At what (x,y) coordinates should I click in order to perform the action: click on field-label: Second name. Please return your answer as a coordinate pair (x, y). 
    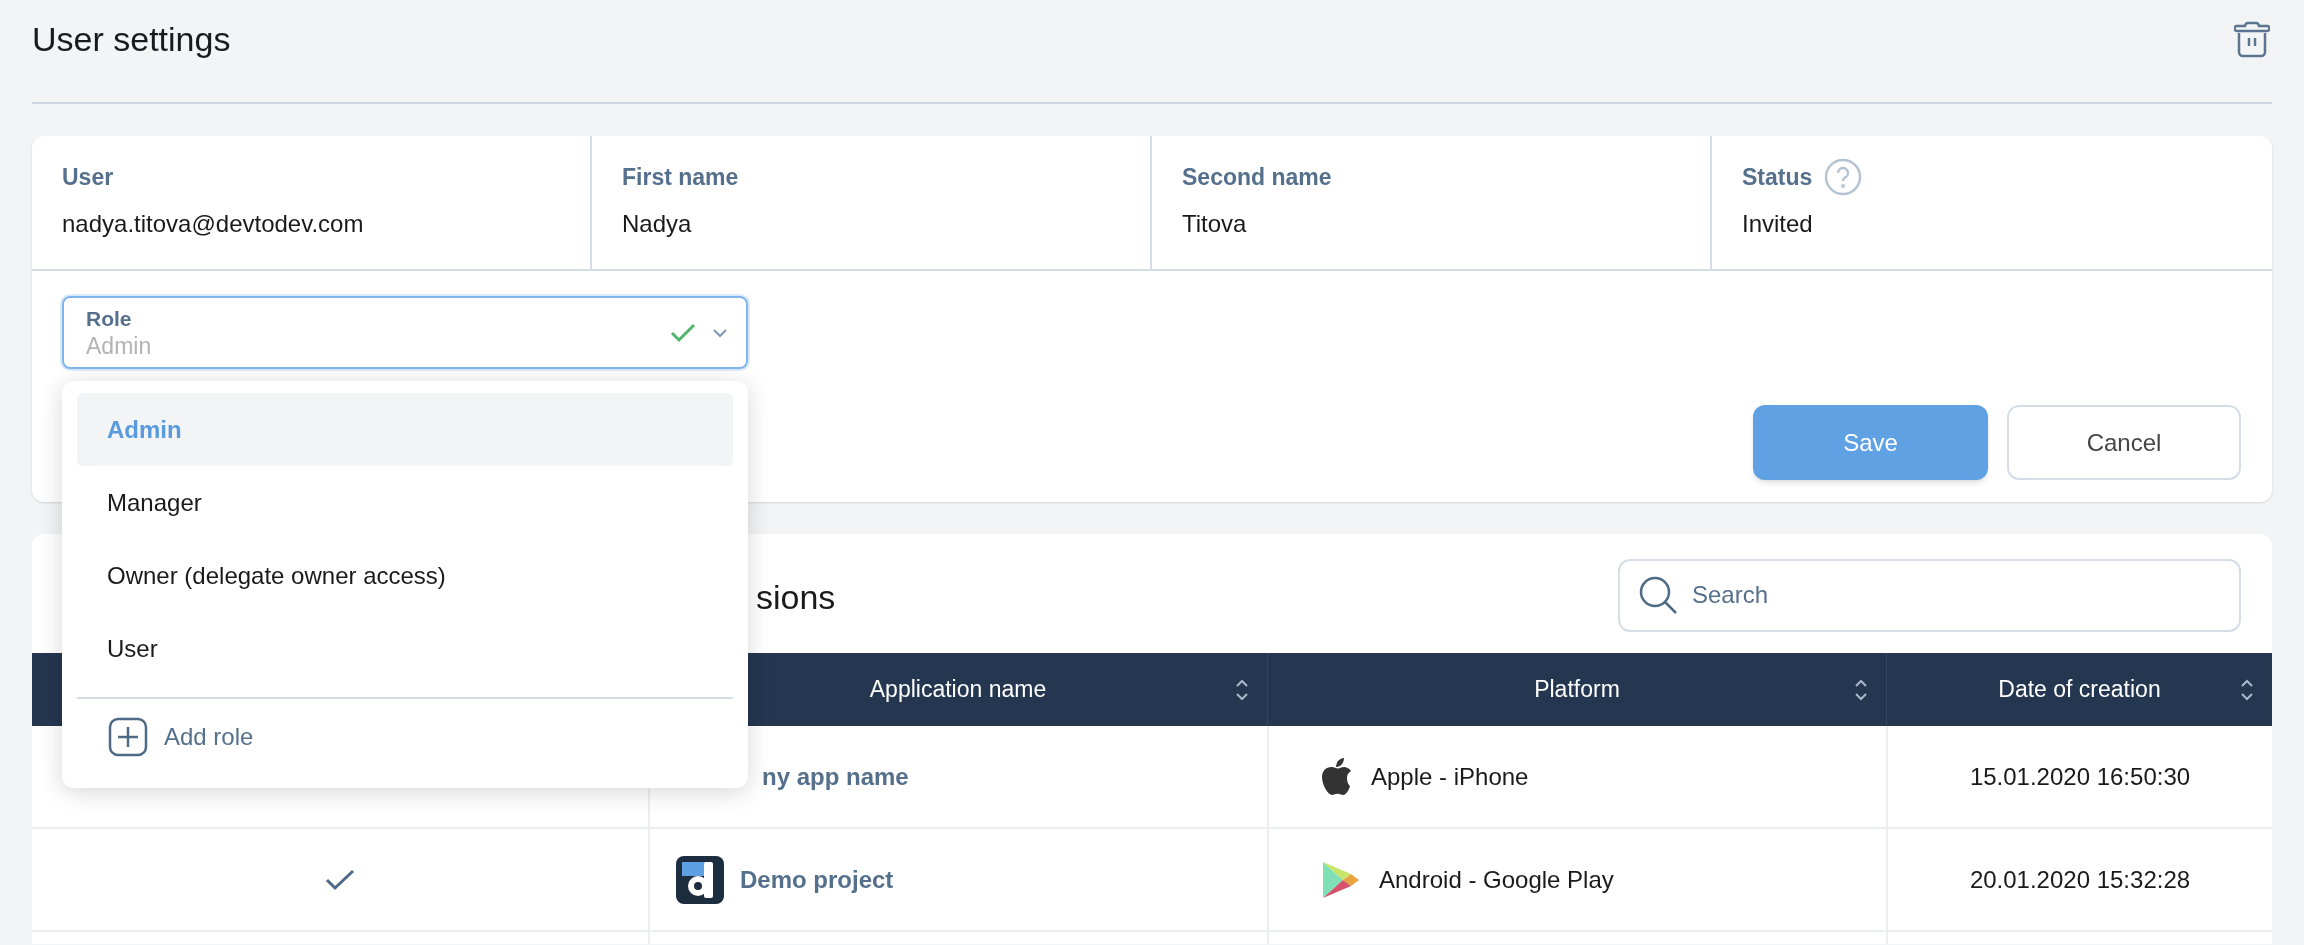
    Looking at the image, I should click on (1257, 177).